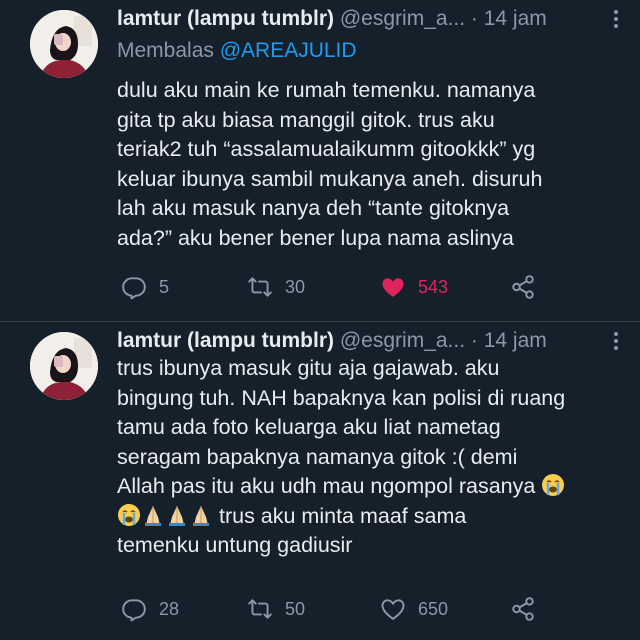 This screenshot has height=640, width=640. Describe the element at coordinates (313, 208) in the screenshot. I see `tweet-text-line: lah aku masuk nanya deh “tante gitoknya` at that location.